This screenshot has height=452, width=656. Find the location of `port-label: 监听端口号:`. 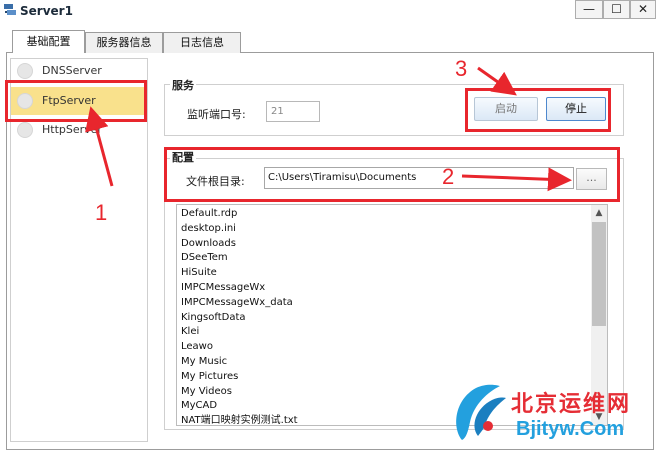

port-label: 监听端口号: is located at coordinates (216, 114).